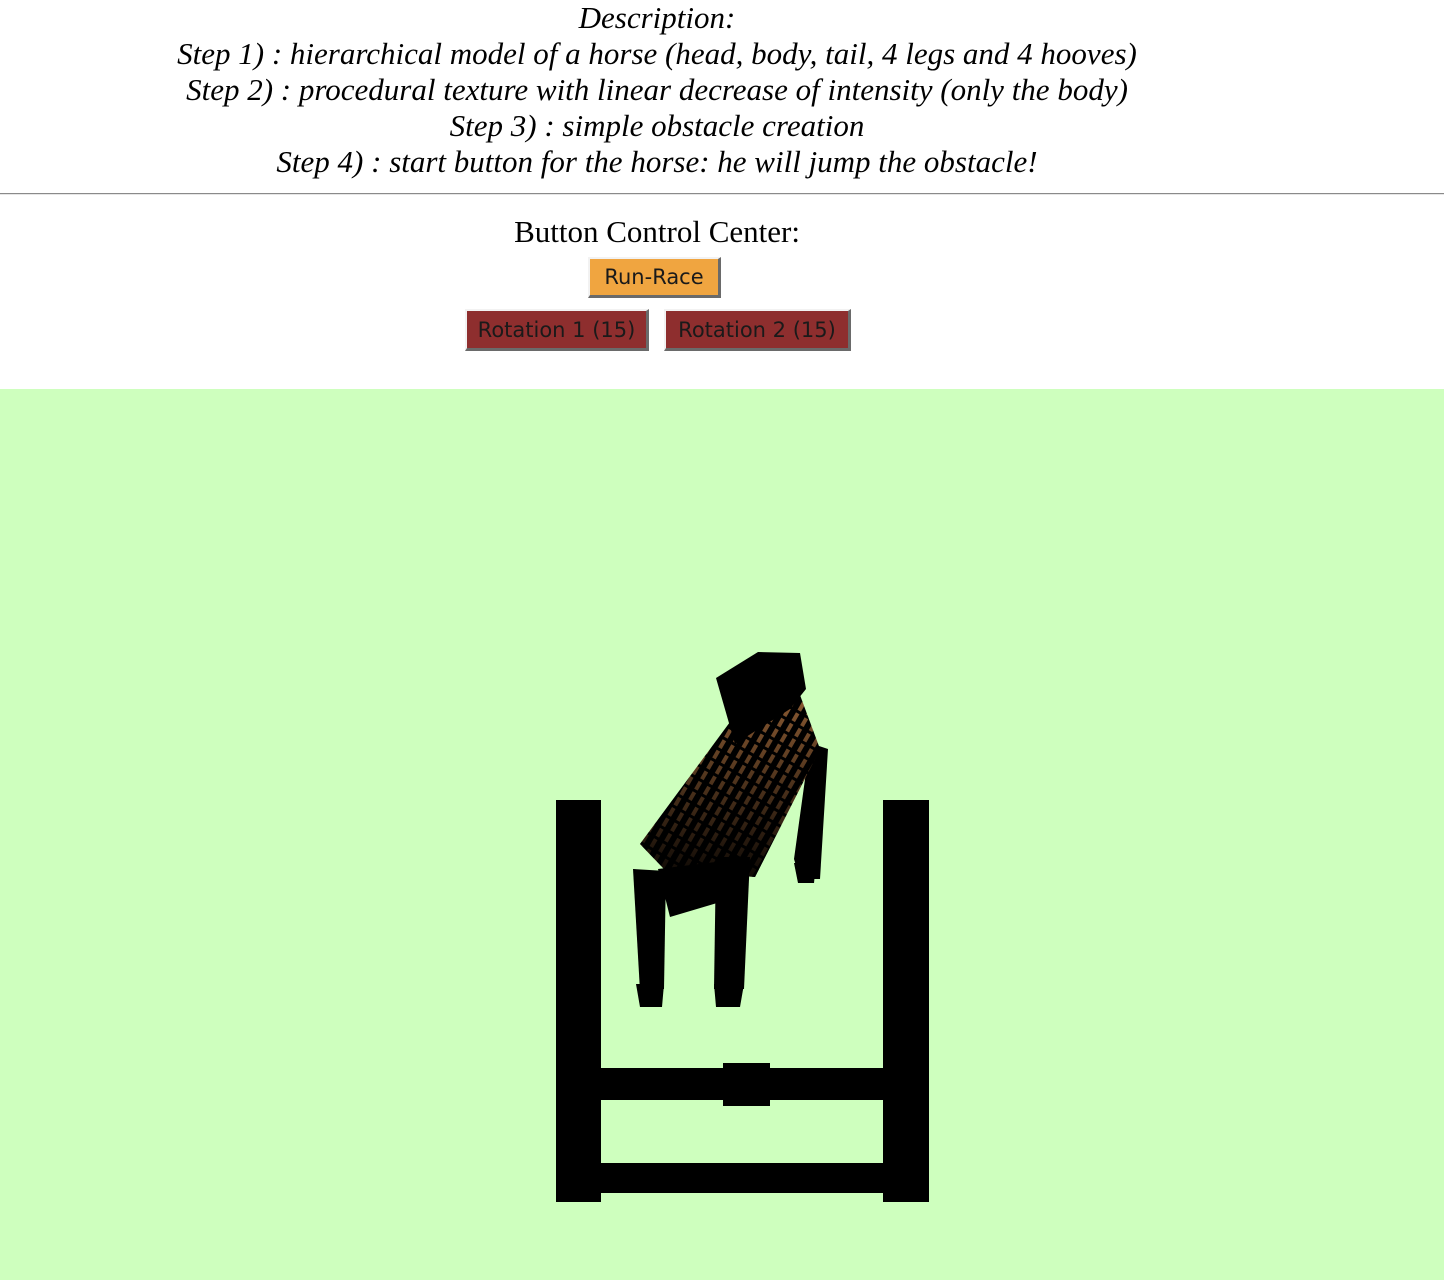 This screenshot has width=1444, height=1280. What do you see at coordinates (906, 1001) in the screenshot?
I see `obstacle-right-post` at bounding box center [906, 1001].